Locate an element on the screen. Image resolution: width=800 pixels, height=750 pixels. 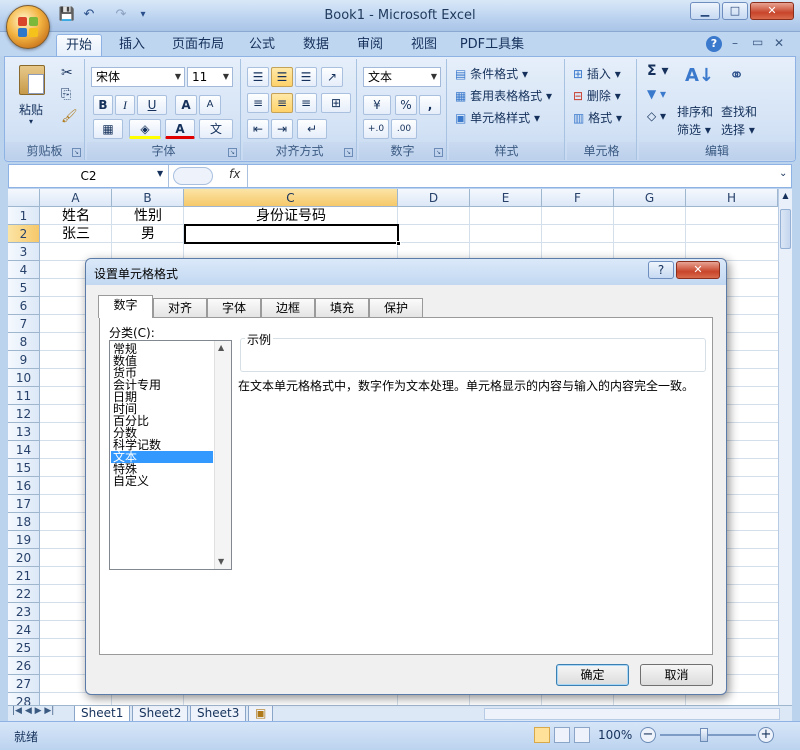
dialog-close-button: ✕ is located at coordinates (698, 270).